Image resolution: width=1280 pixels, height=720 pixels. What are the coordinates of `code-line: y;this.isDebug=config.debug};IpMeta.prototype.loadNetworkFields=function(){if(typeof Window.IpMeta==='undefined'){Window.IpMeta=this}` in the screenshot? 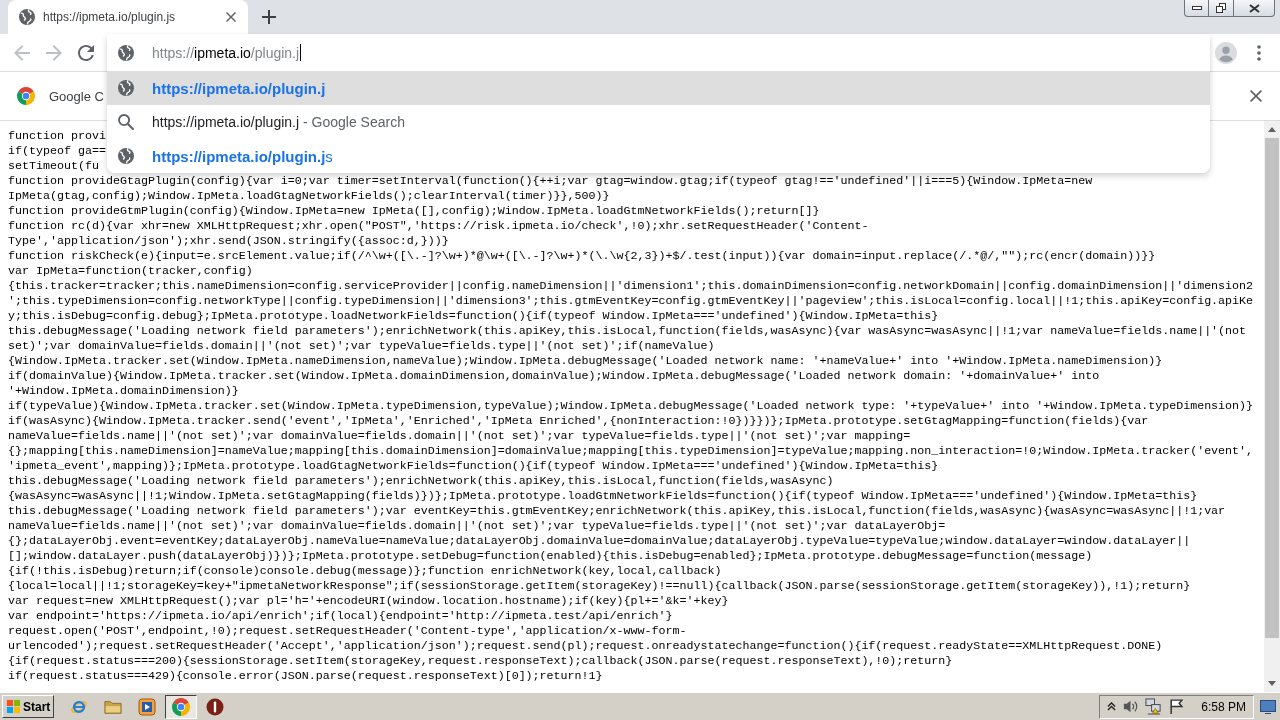 It's located at (473, 316).